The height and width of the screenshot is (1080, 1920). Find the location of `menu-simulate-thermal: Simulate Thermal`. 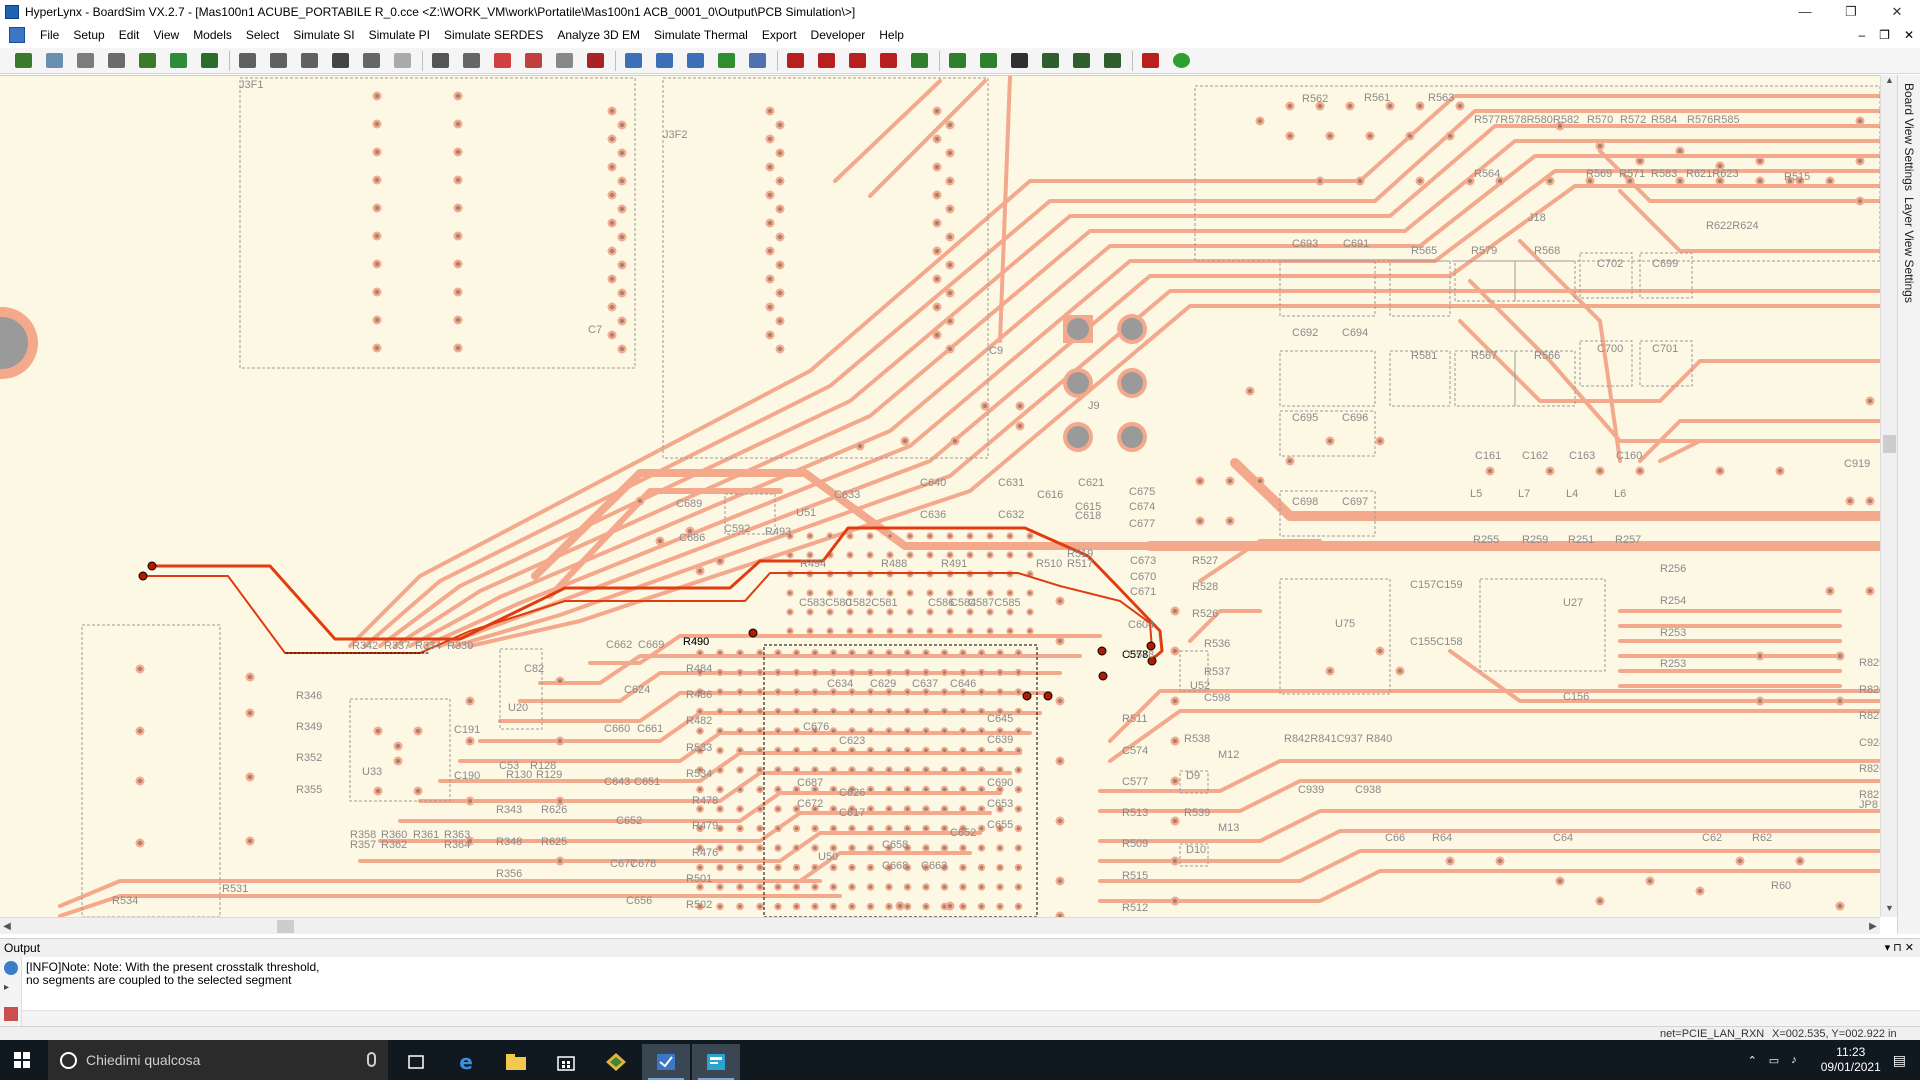

menu-simulate-thermal: Simulate Thermal is located at coordinates (701, 35).